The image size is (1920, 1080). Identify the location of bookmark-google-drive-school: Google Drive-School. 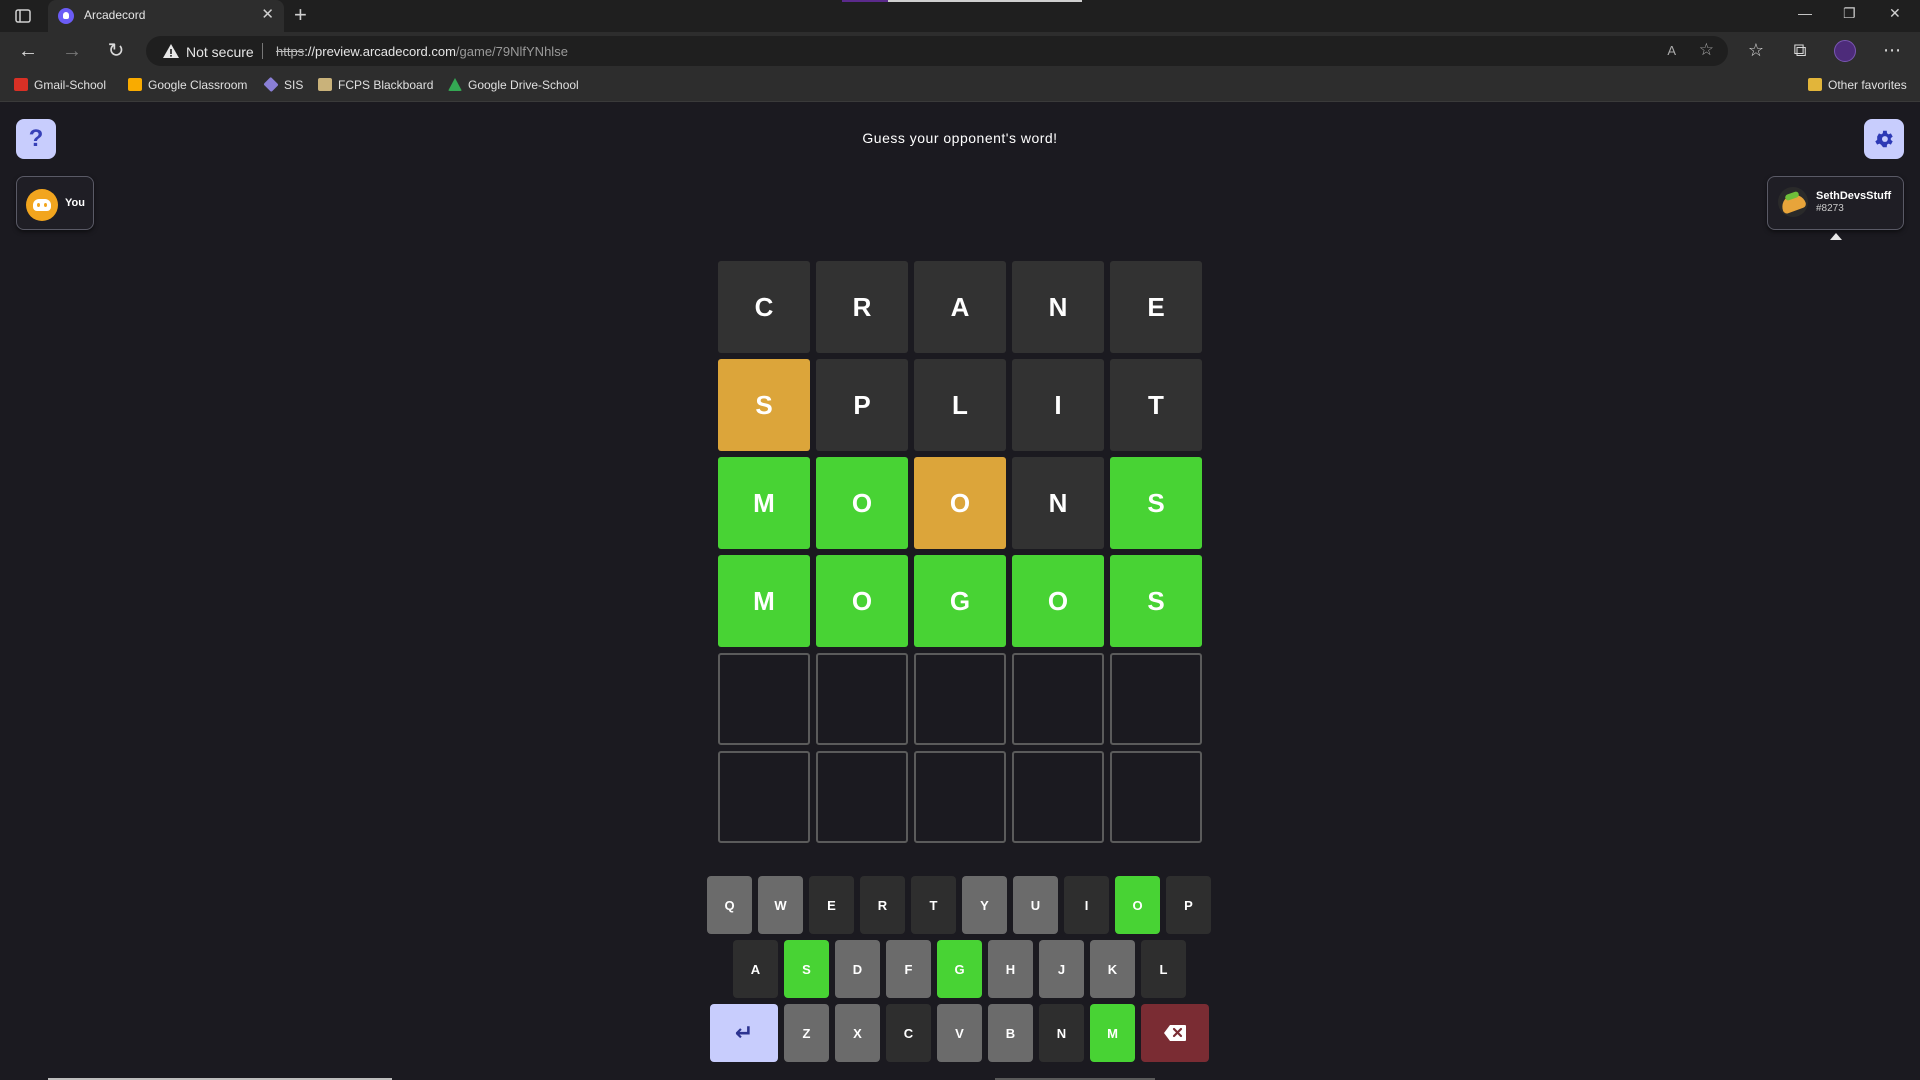
(513, 85).